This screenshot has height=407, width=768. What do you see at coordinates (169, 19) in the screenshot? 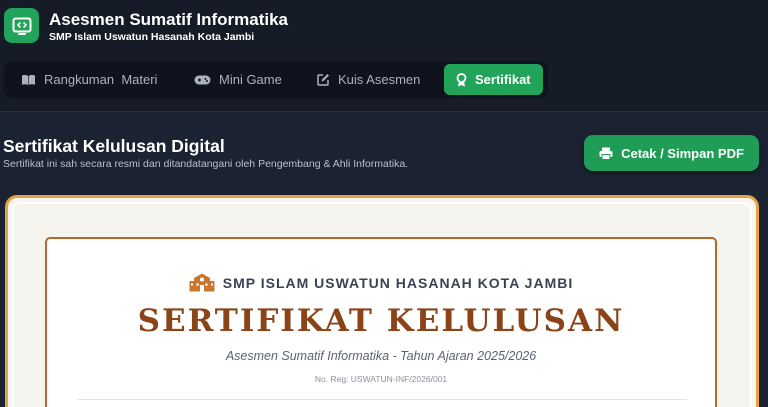
I see `app-title: Asesmen Sumatif Informatika` at bounding box center [169, 19].